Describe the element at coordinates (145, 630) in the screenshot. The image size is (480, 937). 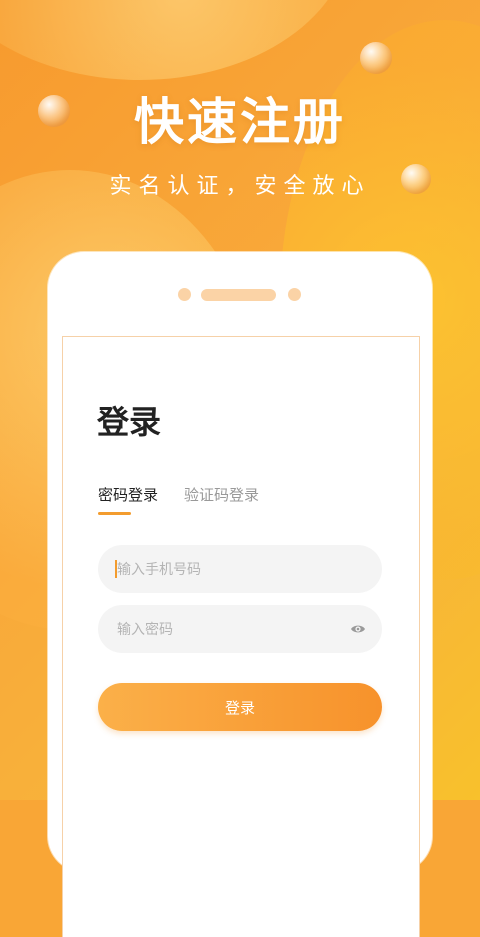
I see `password-input-placeholder: 输入密码` at that location.